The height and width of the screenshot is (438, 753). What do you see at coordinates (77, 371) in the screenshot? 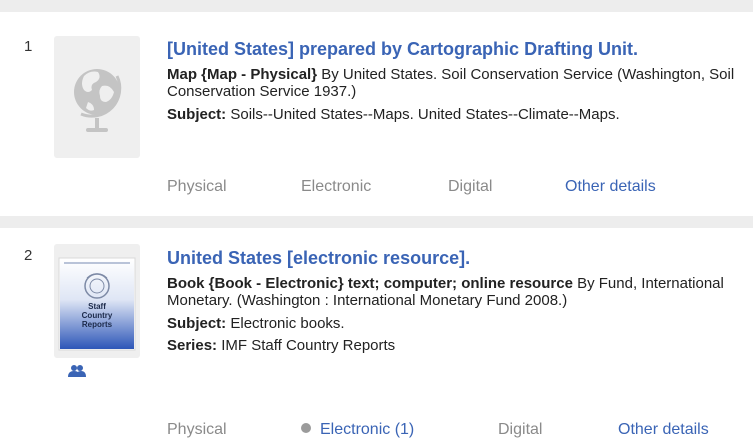
I see `people-icon` at bounding box center [77, 371].